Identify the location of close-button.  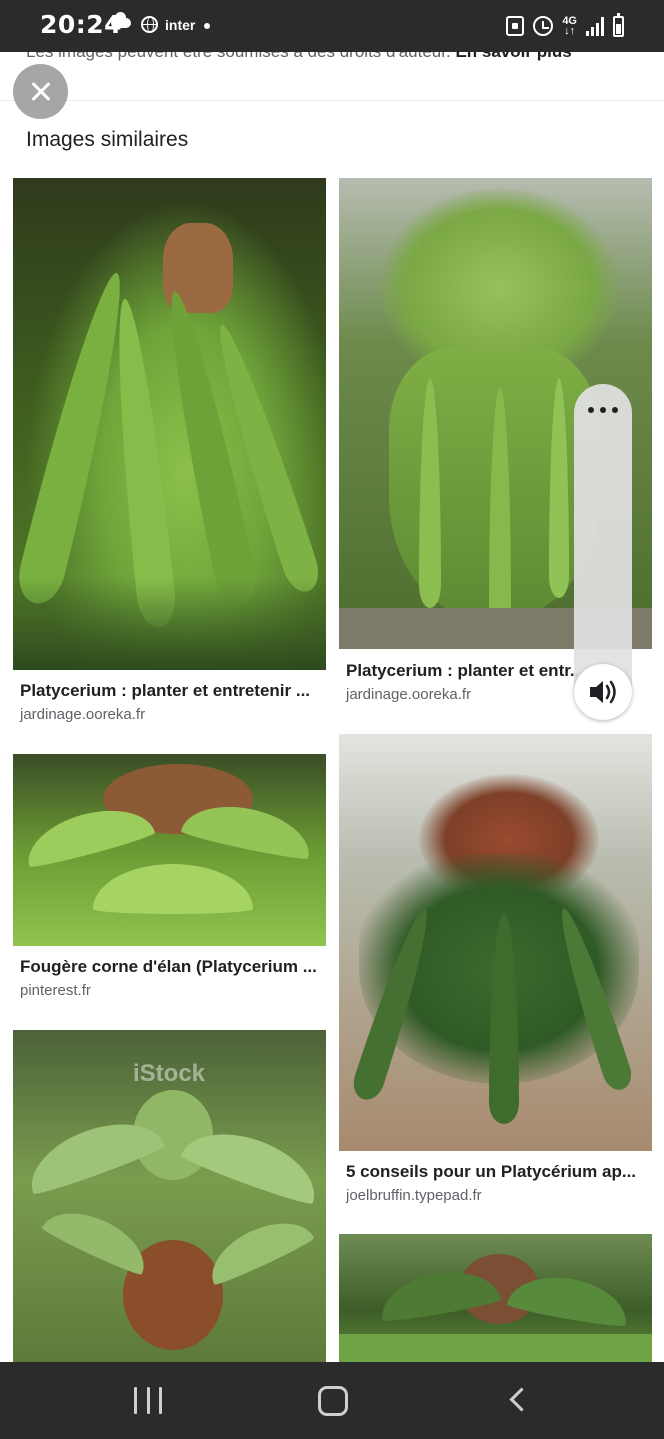
(40, 91).